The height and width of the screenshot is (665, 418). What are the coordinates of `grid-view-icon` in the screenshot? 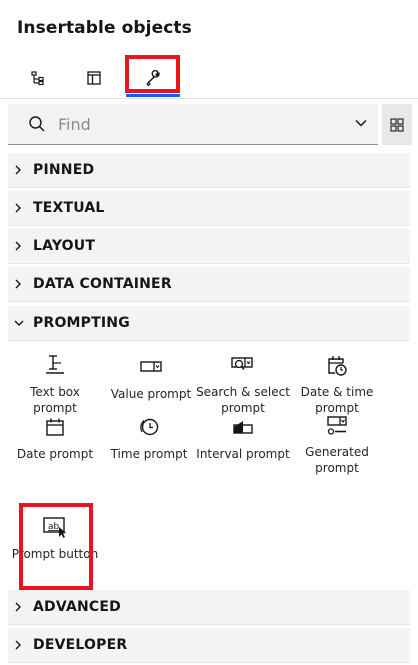 It's located at (397, 124).